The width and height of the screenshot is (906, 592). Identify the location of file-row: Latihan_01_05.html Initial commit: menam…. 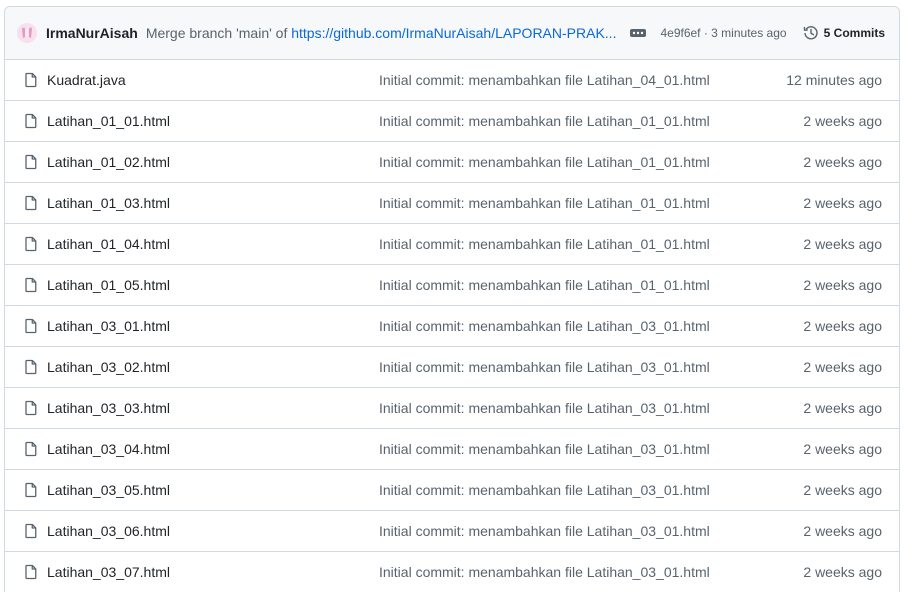
(452, 285).